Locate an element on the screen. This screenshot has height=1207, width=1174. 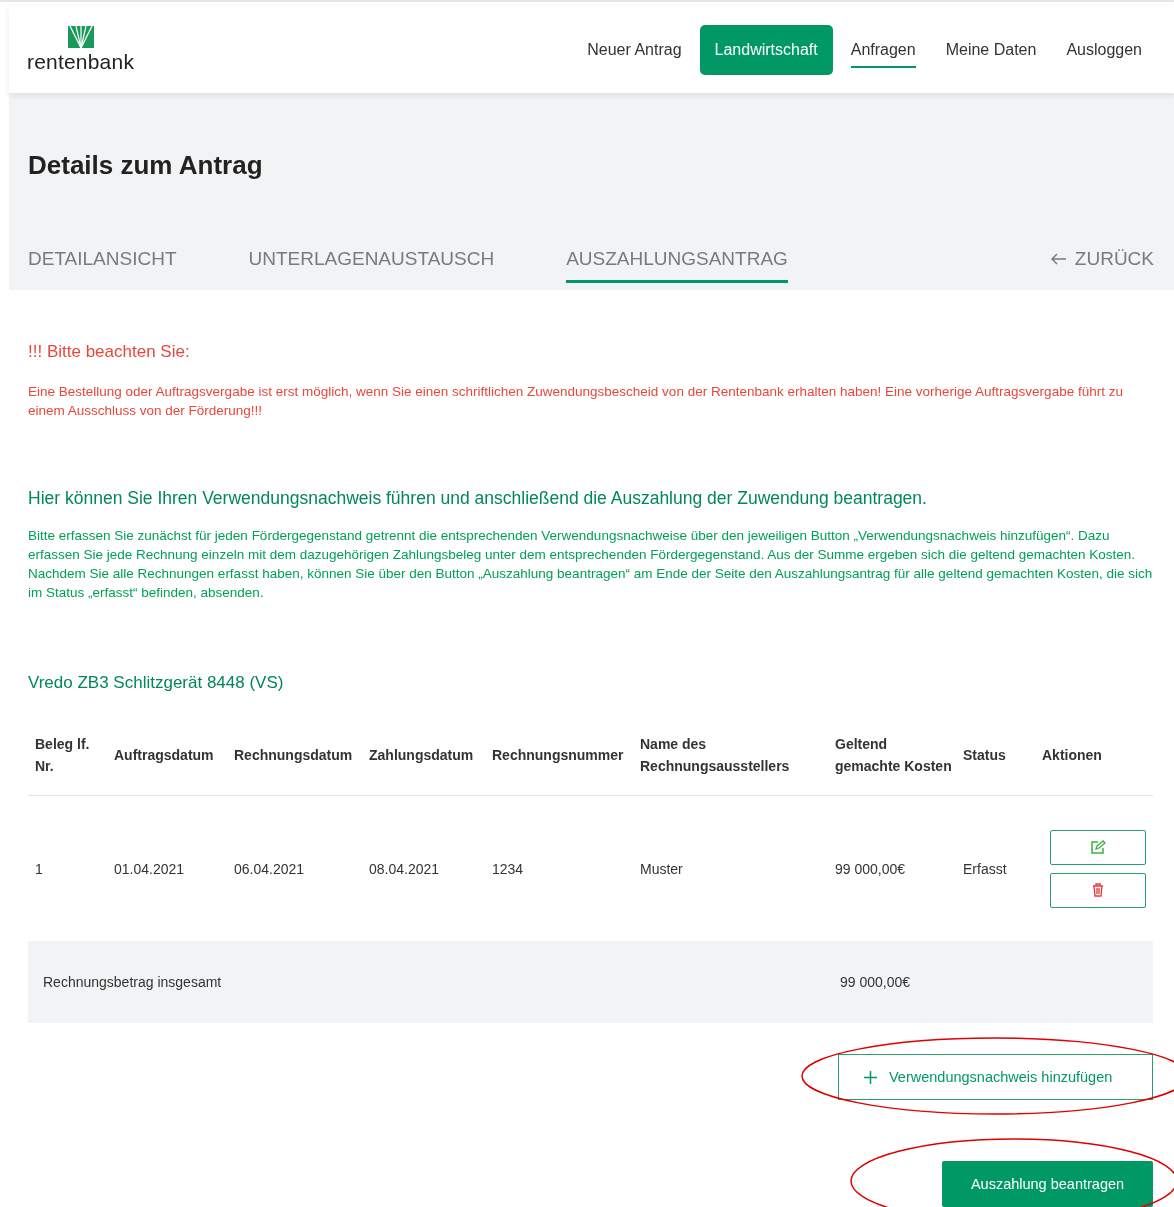
tab: AUSZAHLUNGSANTRAG is located at coordinates (677, 265).